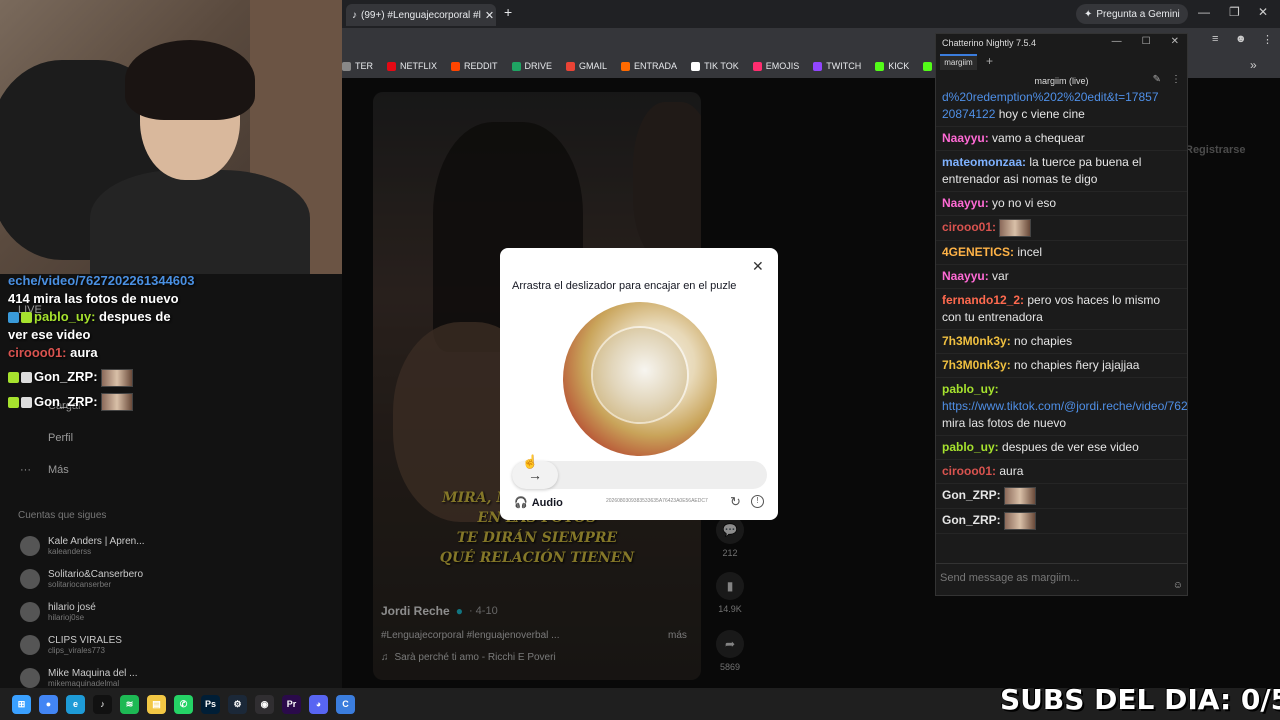 This screenshot has width=1280, height=720. What do you see at coordinates (639, 475) in the screenshot?
I see `captcha-slider-track: →` at bounding box center [639, 475].